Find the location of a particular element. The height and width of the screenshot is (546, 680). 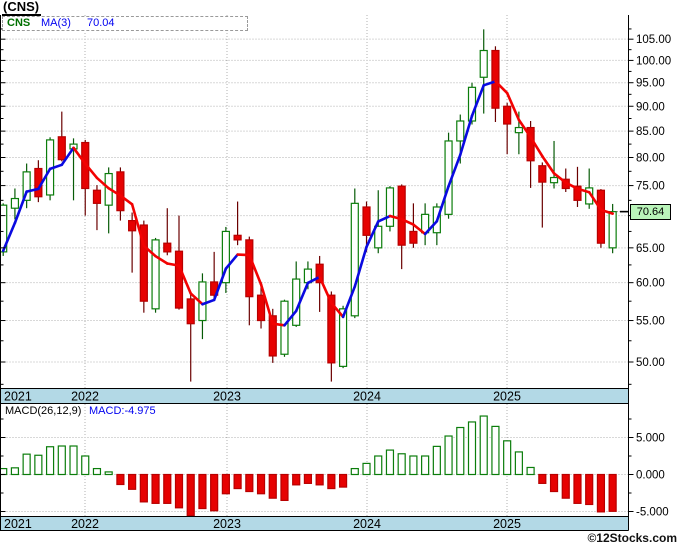

legend-ma-value: 70.04 is located at coordinates (101, 23).